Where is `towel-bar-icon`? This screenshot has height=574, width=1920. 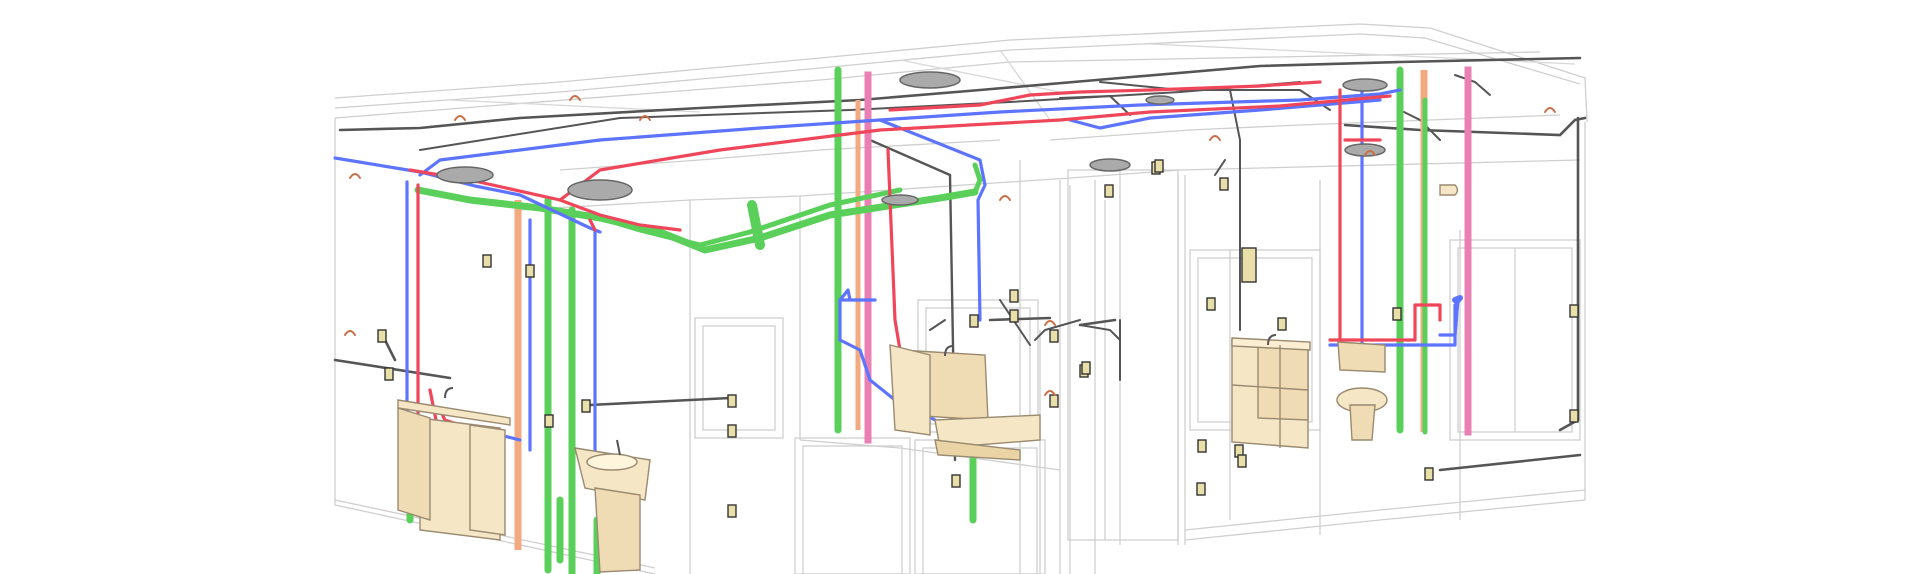 towel-bar-icon is located at coordinates (1449, 190).